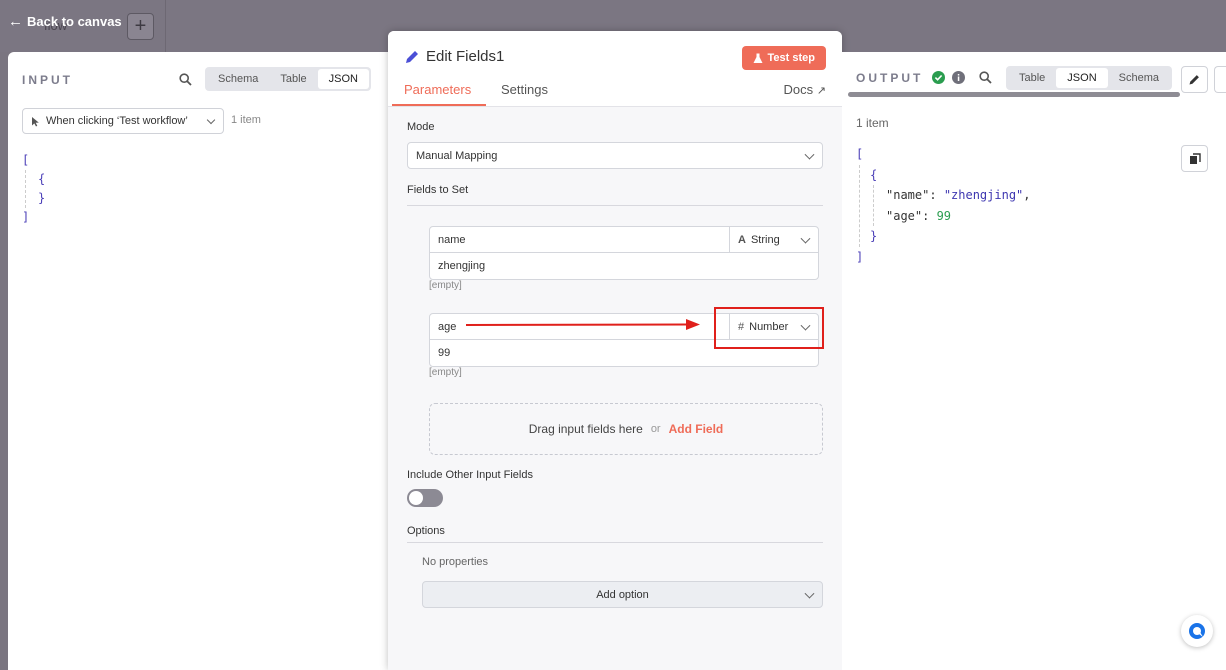 The image size is (1226, 670). I want to click on include-other-fields-label: Include Other Input Fields, so click(470, 475).